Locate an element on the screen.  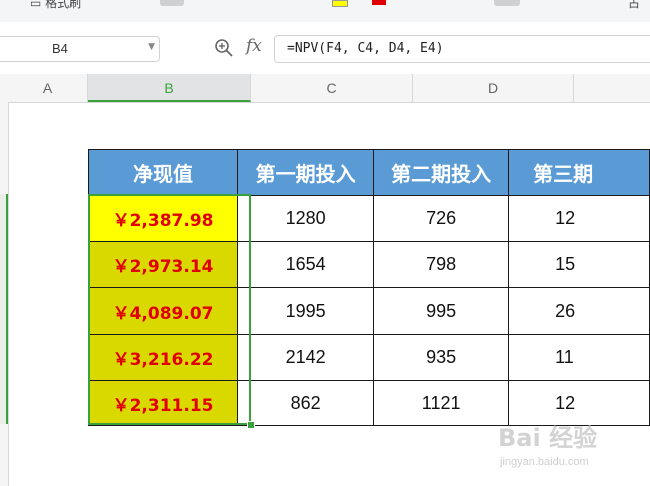
name-box-value: B4 is located at coordinates (60, 48).